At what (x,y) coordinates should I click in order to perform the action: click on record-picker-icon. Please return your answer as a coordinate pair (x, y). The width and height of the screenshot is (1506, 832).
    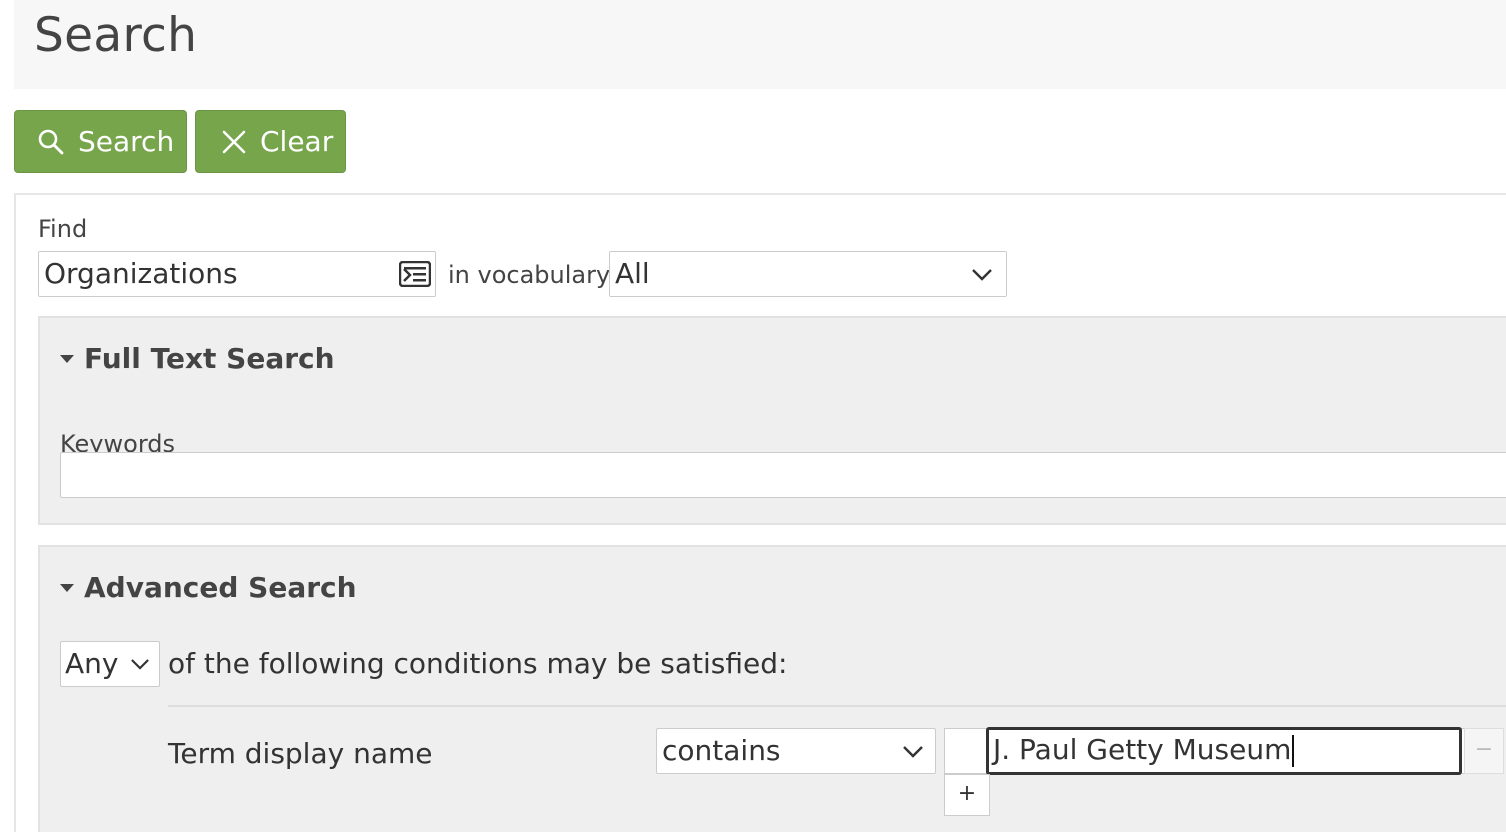
    Looking at the image, I should click on (415, 274).